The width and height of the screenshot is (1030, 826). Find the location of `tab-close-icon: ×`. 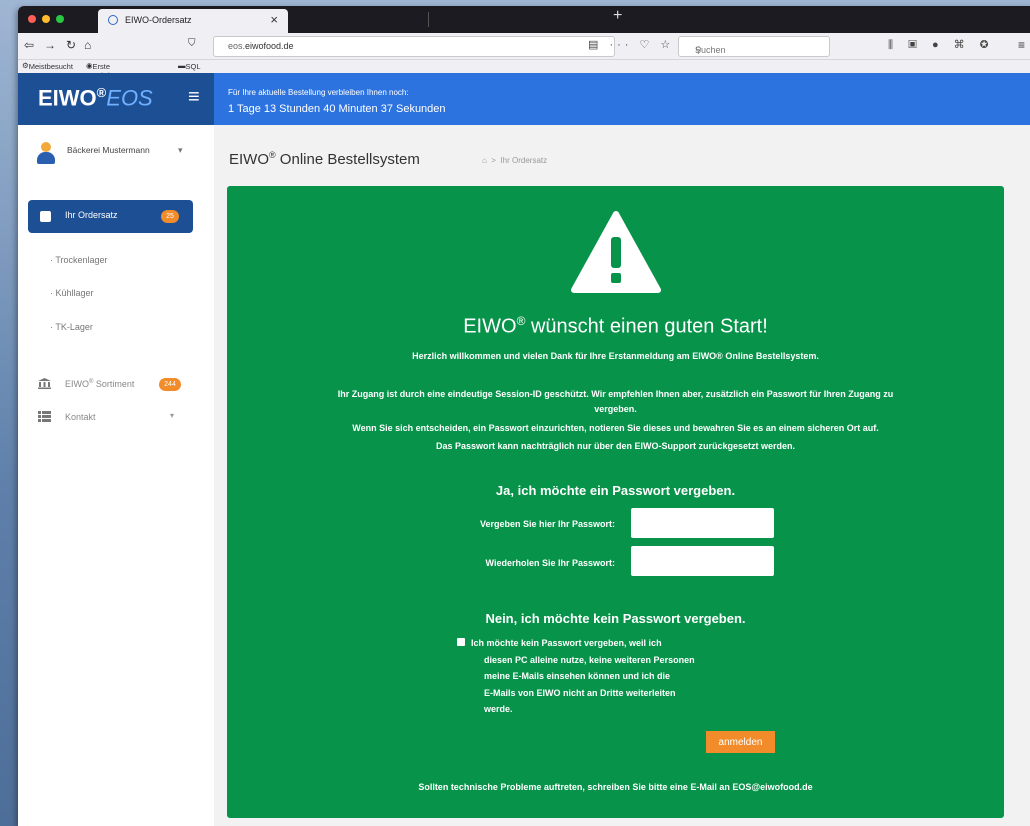

tab-close-icon: × is located at coordinates (274, 19).